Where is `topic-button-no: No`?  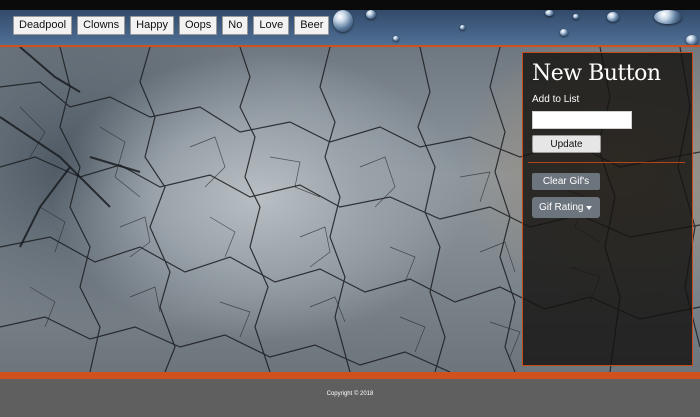 topic-button-no: No is located at coordinates (235, 25).